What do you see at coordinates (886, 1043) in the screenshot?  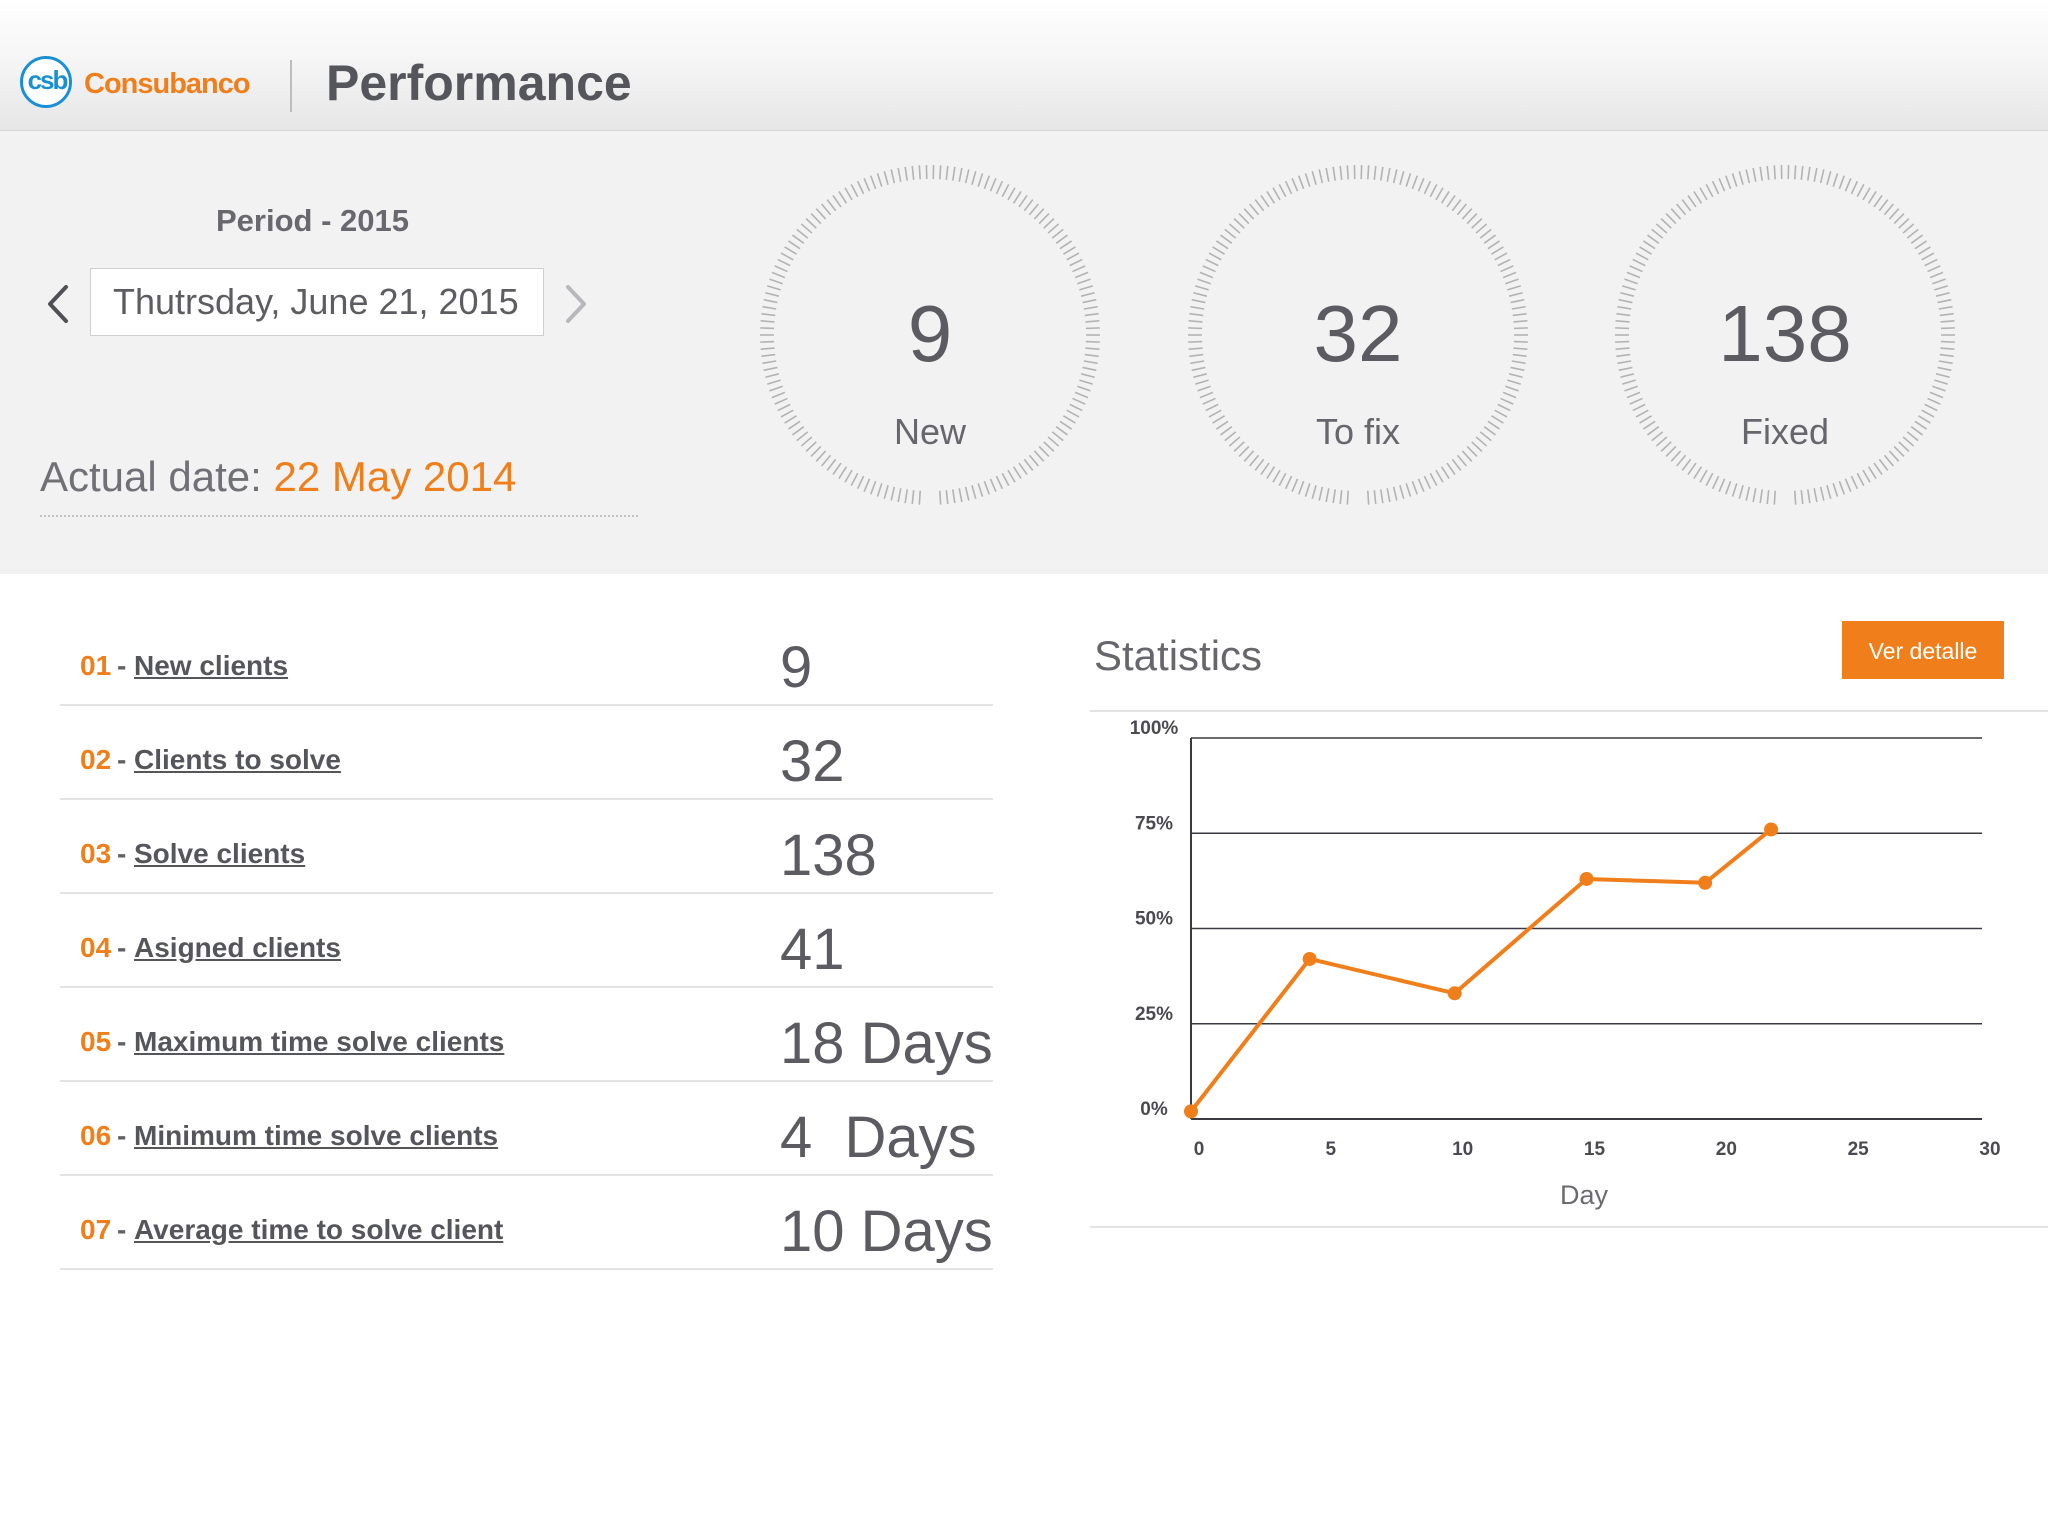 I see `metric-value: 18 Days` at bounding box center [886, 1043].